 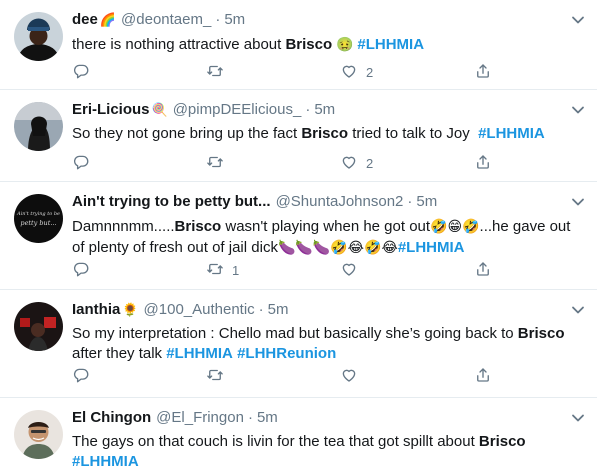 I want to click on hashtag-link: #LHHReunion, so click(x=286, y=353).